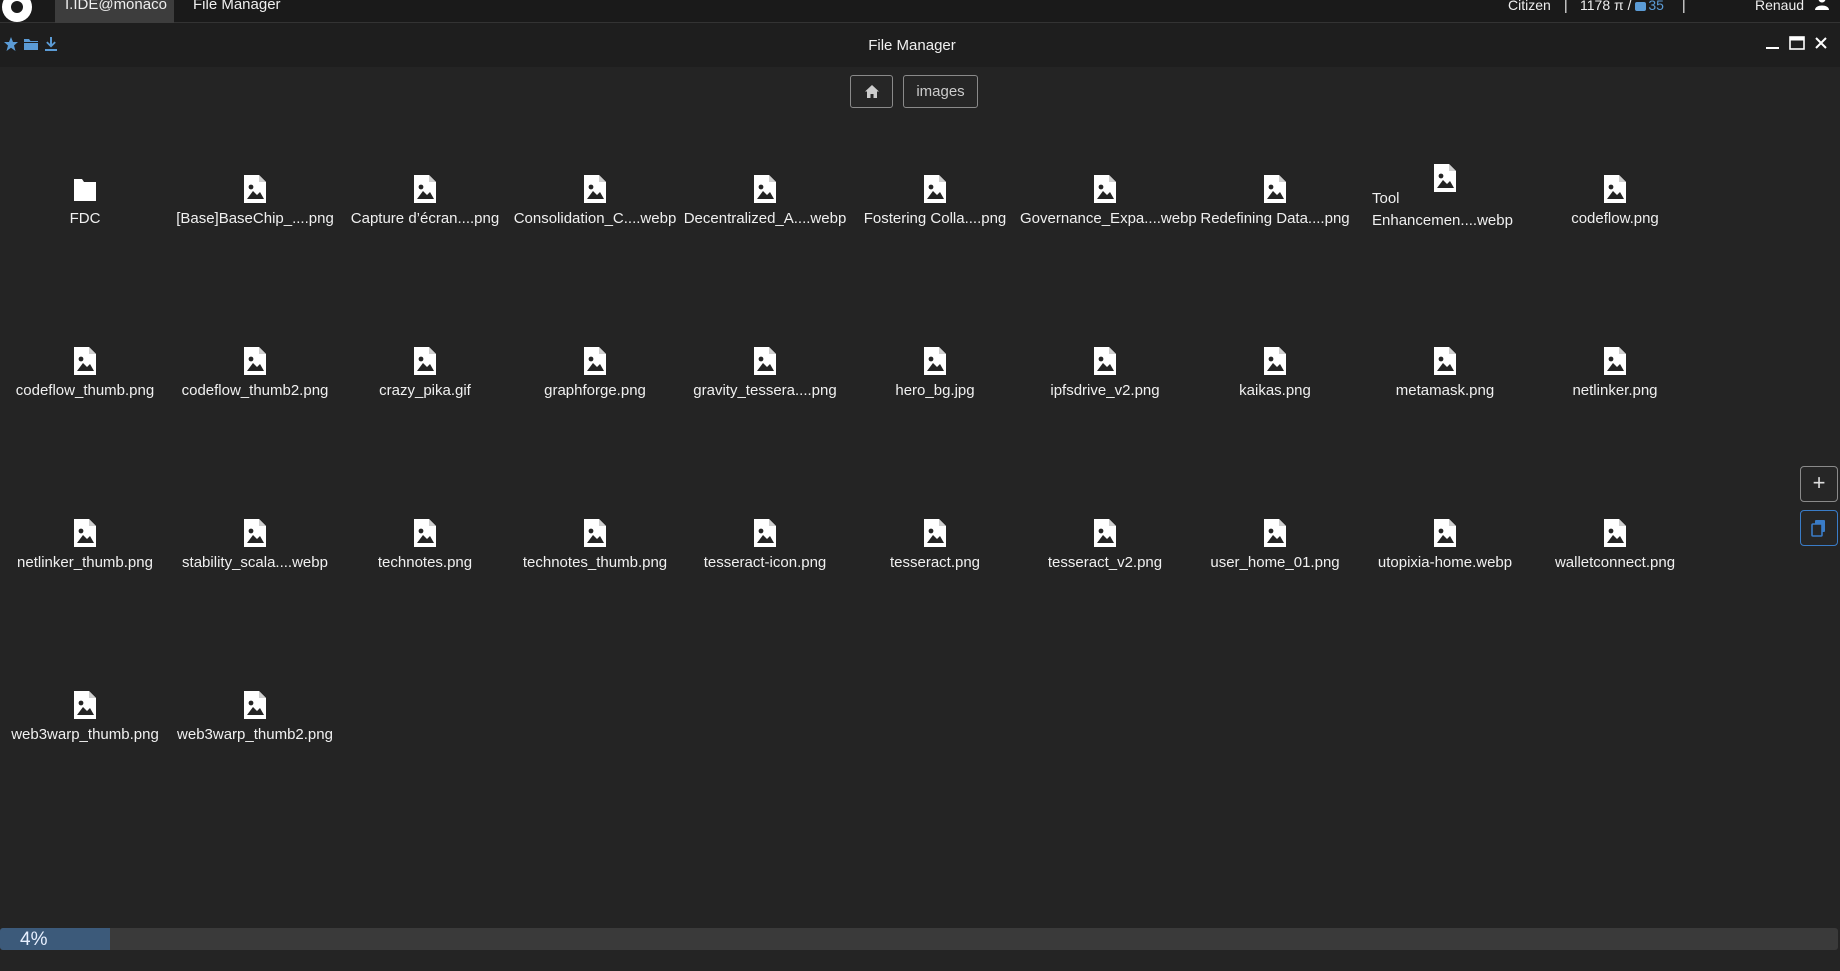 Image resolution: width=1840 pixels, height=971 pixels. I want to click on file-item: Redefining Data....png, so click(1275, 229).